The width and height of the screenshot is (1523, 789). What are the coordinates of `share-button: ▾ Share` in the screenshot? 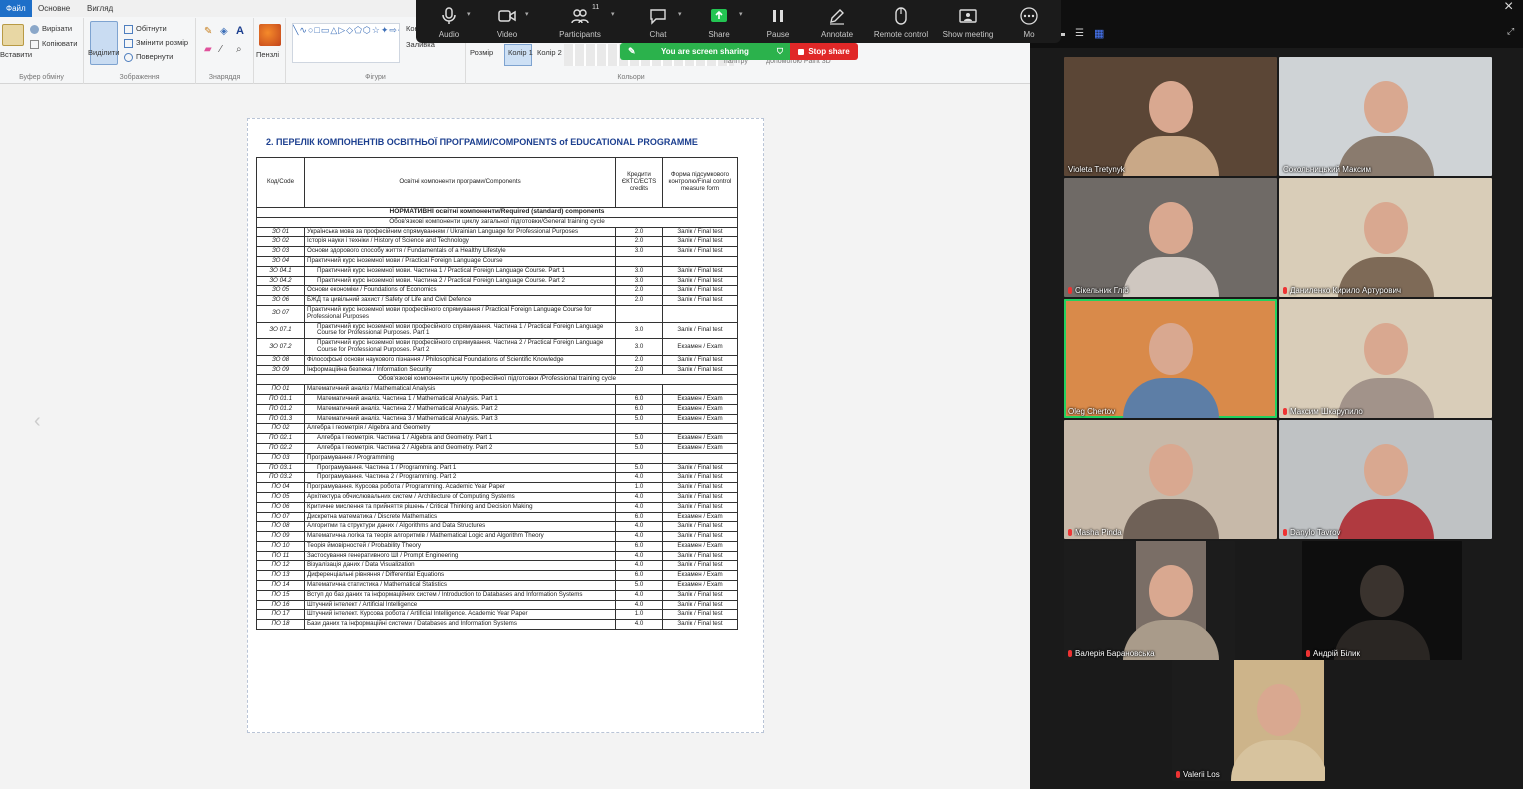 It's located at (719, 21).